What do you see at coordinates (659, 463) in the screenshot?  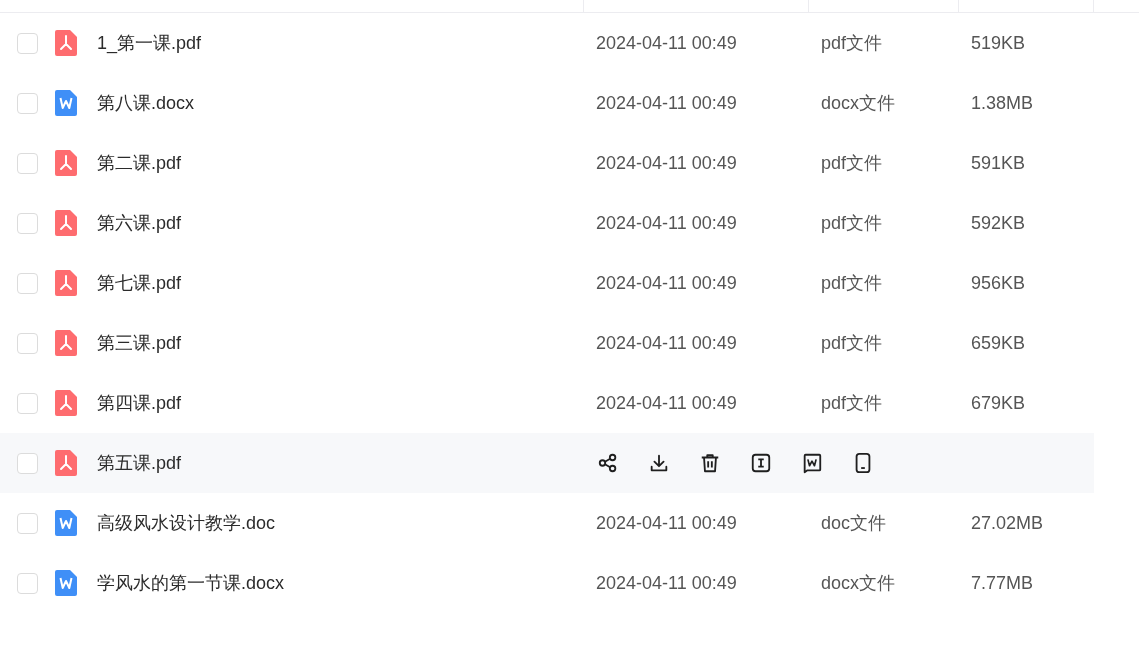 I see `download-icon` at bounding box center [659, 463].